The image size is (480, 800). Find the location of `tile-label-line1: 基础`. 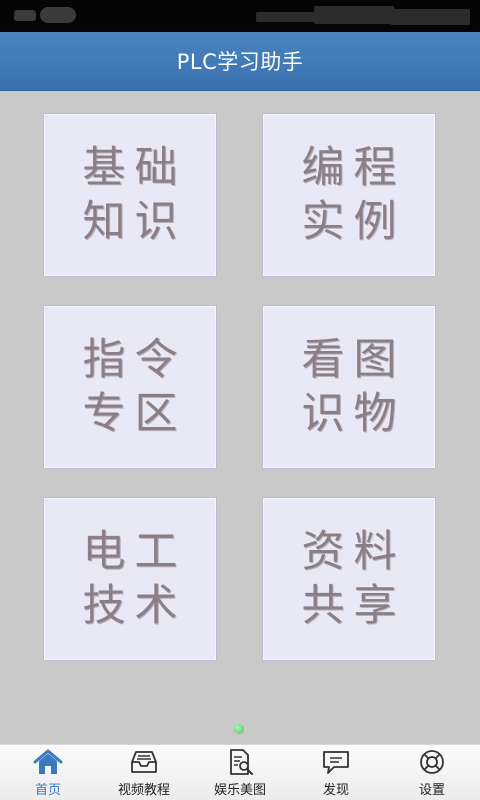

tile-label-line1: 基础 is located at coordinates (134, 168).